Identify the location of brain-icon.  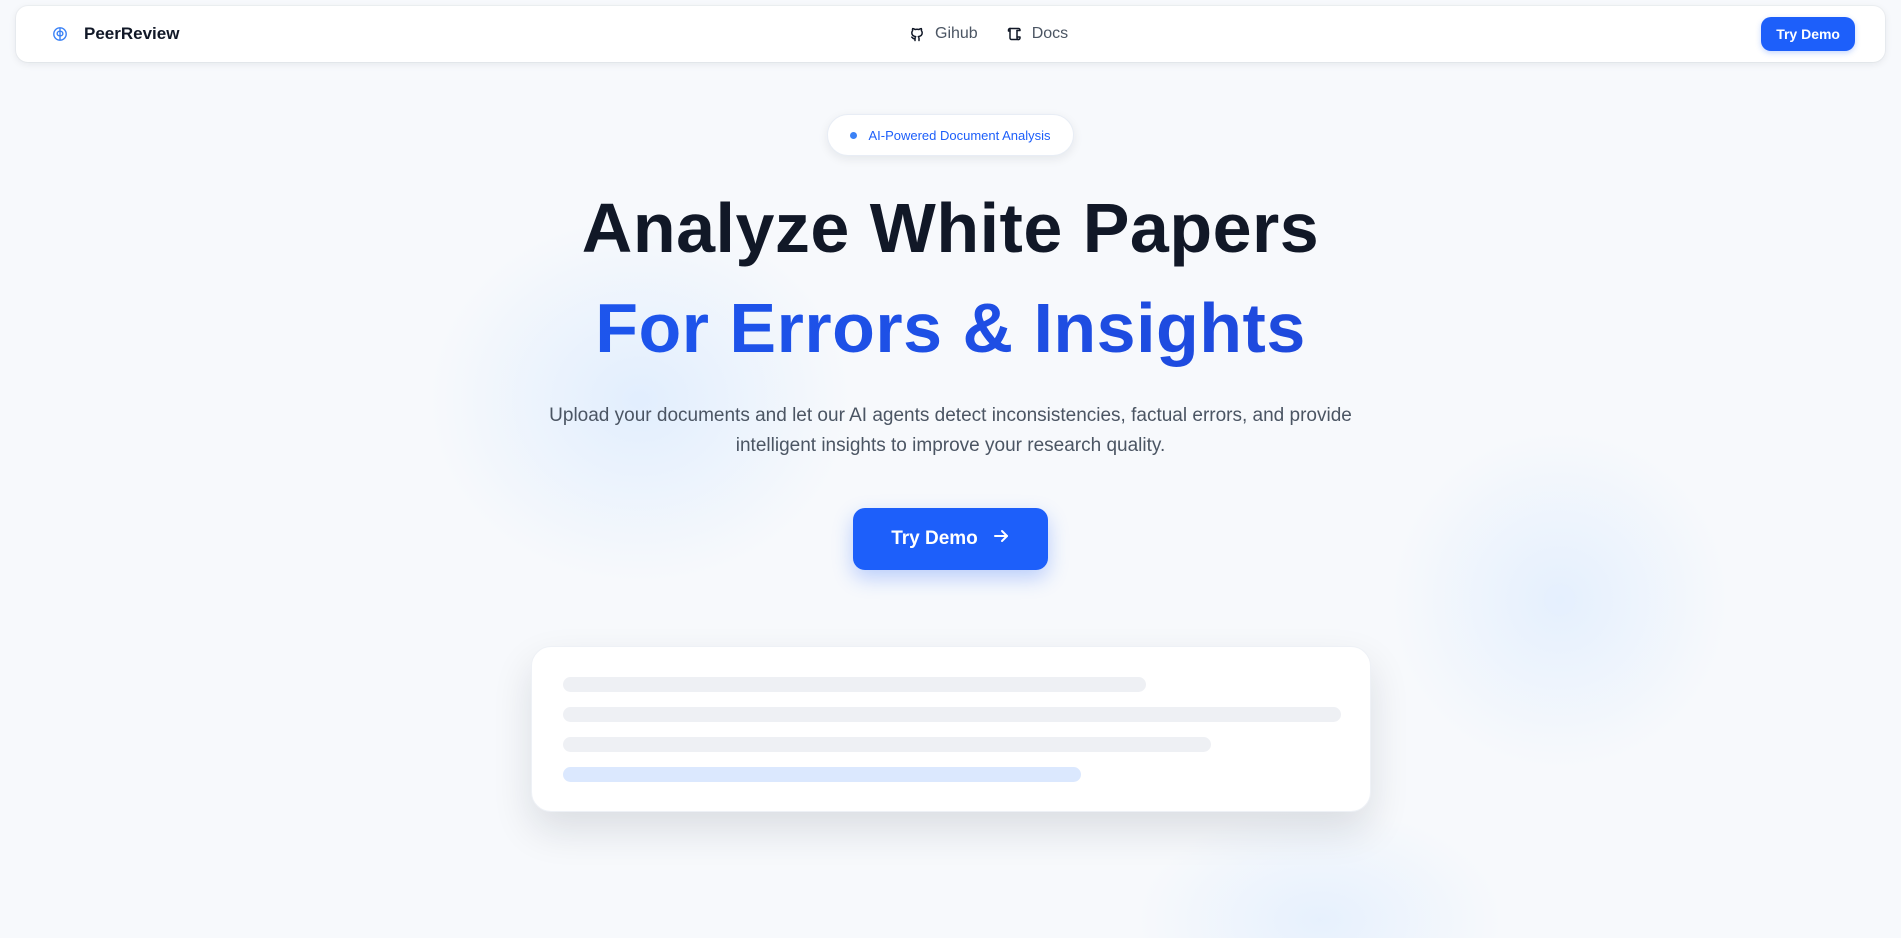
(60, 34).